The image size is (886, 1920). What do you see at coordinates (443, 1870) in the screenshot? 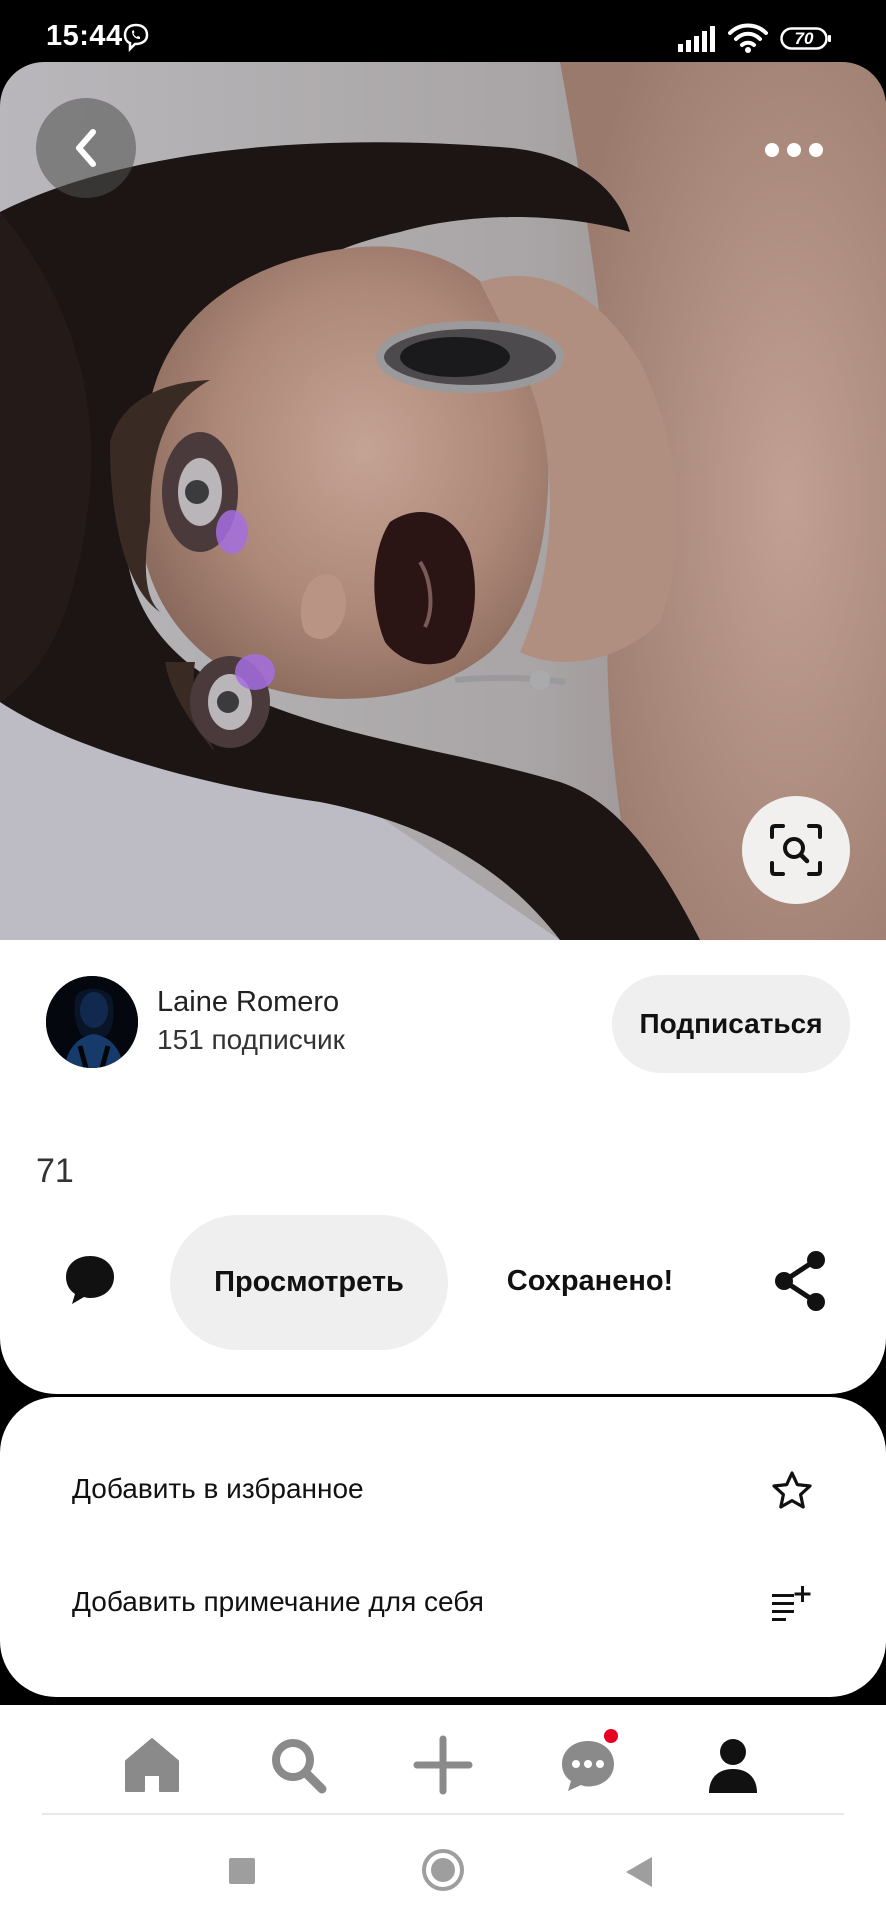
I see `home-circle-icon` at bounding box center [443, 1870].